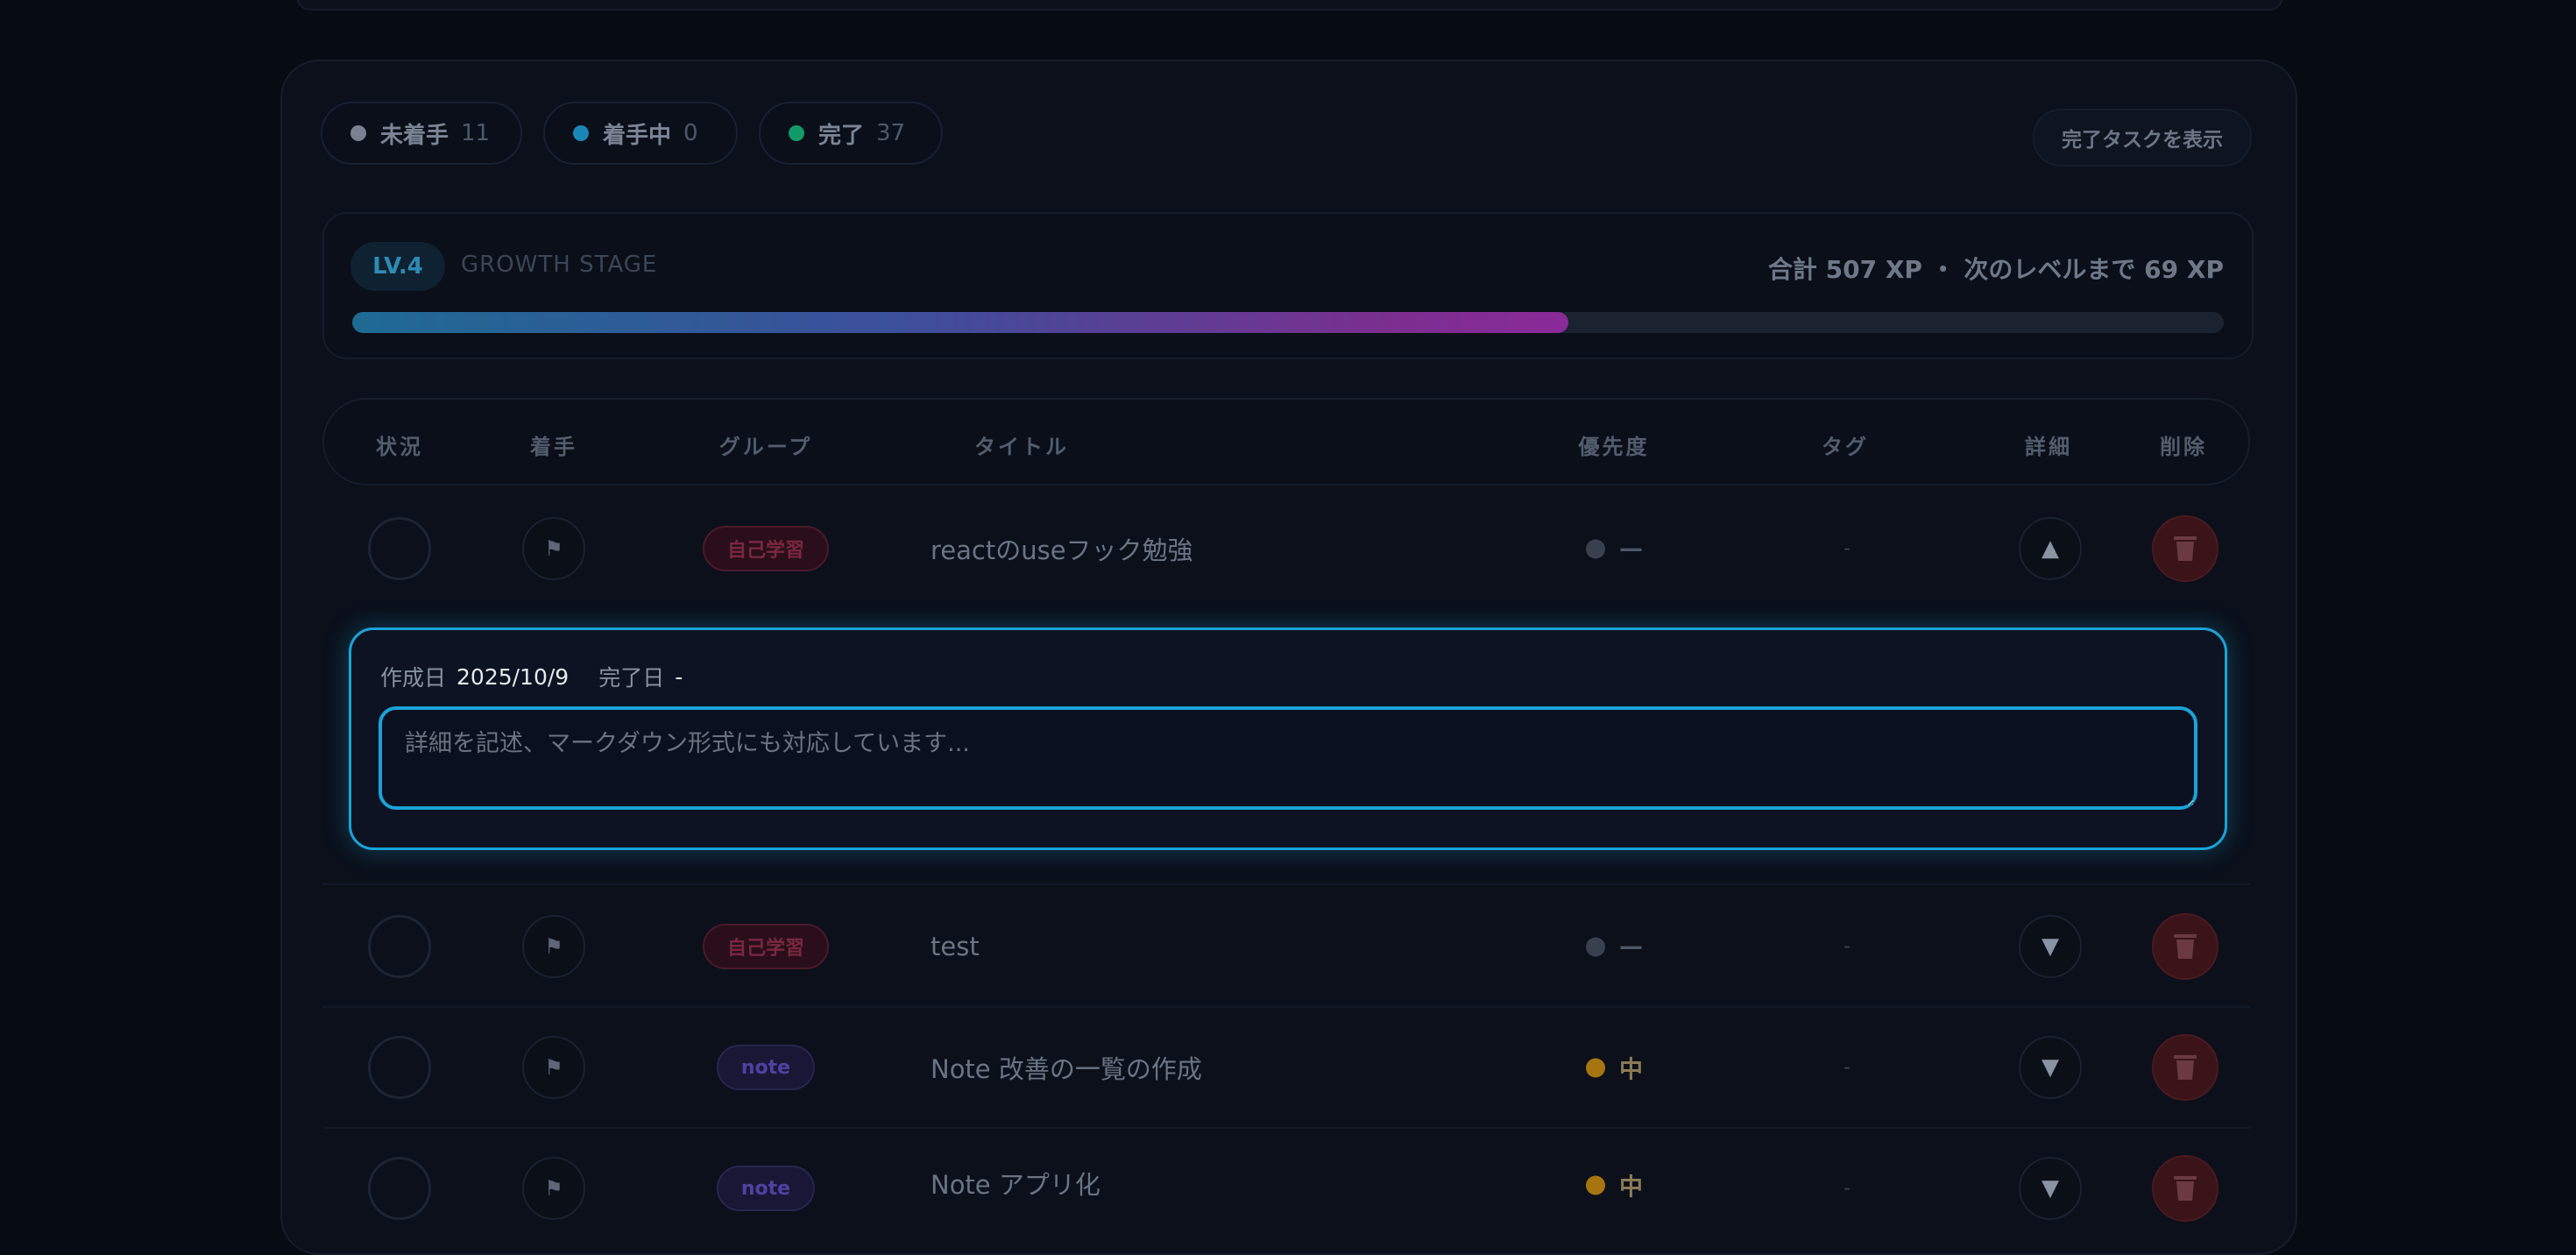 Image resolution: width=2576 pixels, height=1255 pixels. I want to click on task-title: Note アプリ化, so click(1015, 1183).